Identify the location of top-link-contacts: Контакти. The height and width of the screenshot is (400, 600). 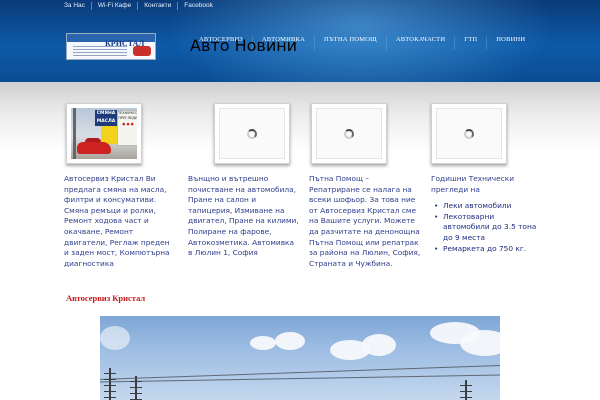
(158, 6).